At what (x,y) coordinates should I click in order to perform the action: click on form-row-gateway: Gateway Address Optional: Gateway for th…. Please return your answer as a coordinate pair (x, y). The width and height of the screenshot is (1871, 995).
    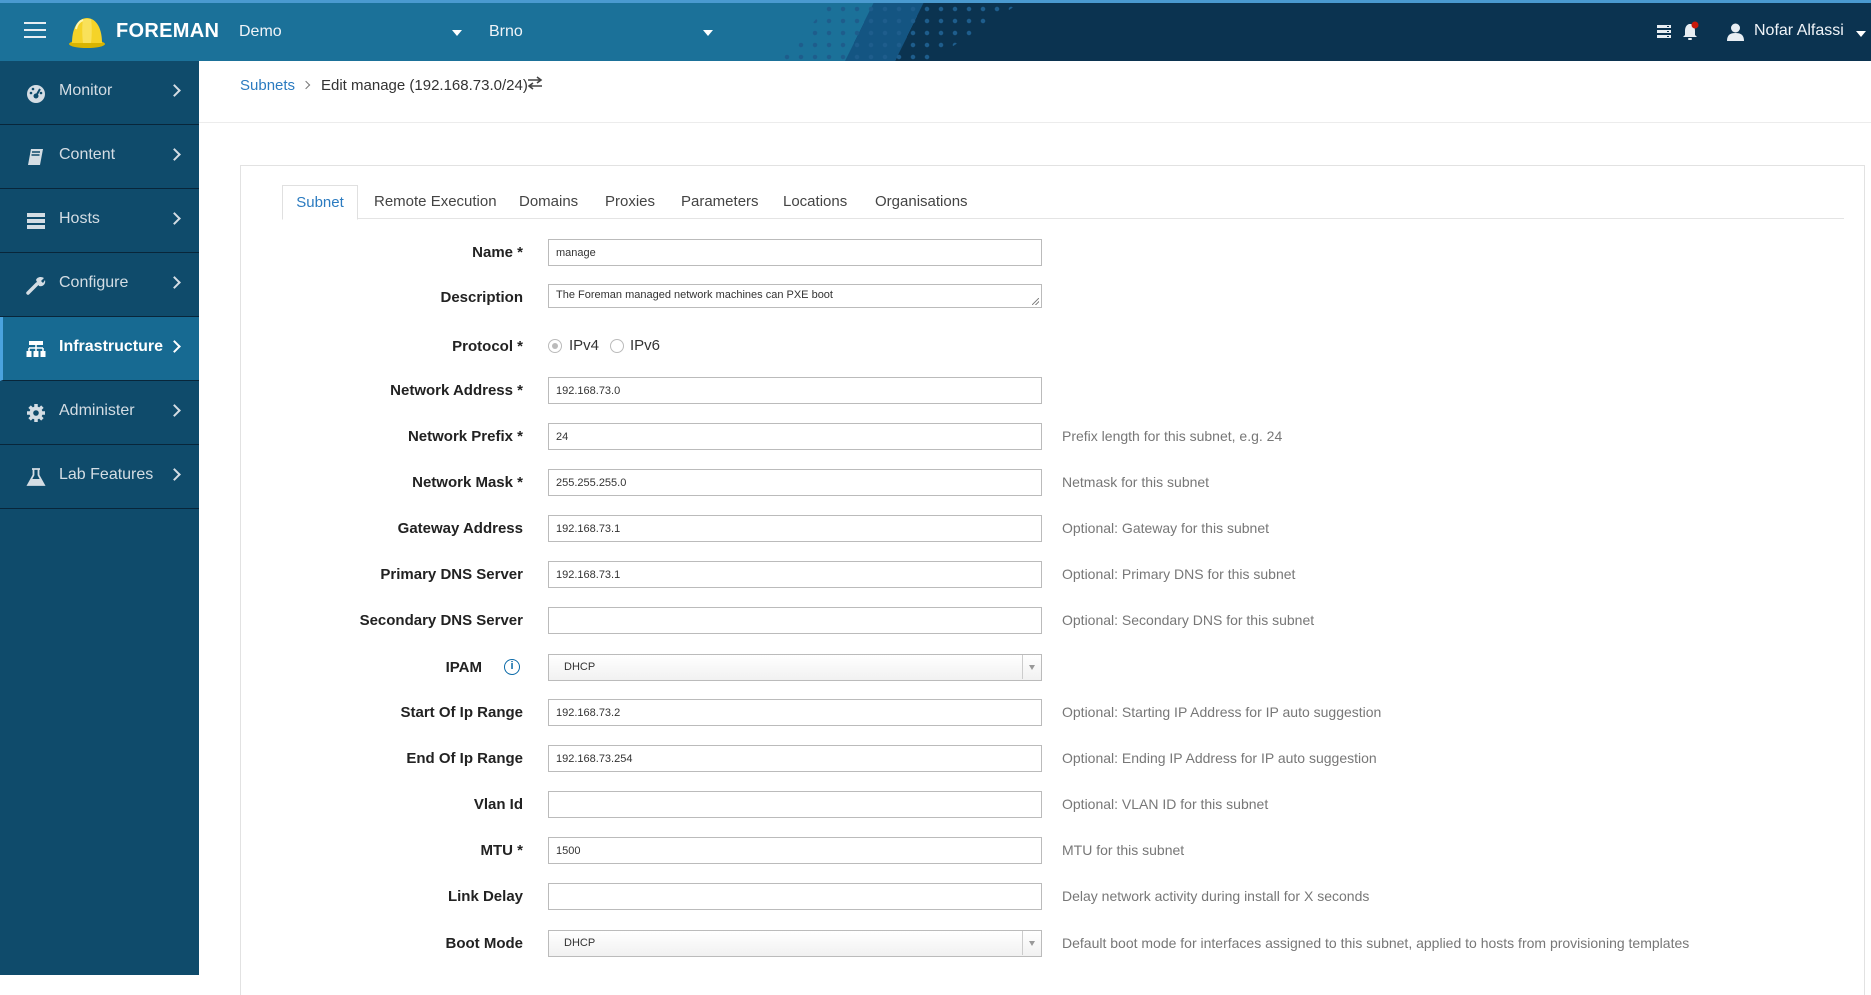
    Looking at the image, I should click on (935, 530).